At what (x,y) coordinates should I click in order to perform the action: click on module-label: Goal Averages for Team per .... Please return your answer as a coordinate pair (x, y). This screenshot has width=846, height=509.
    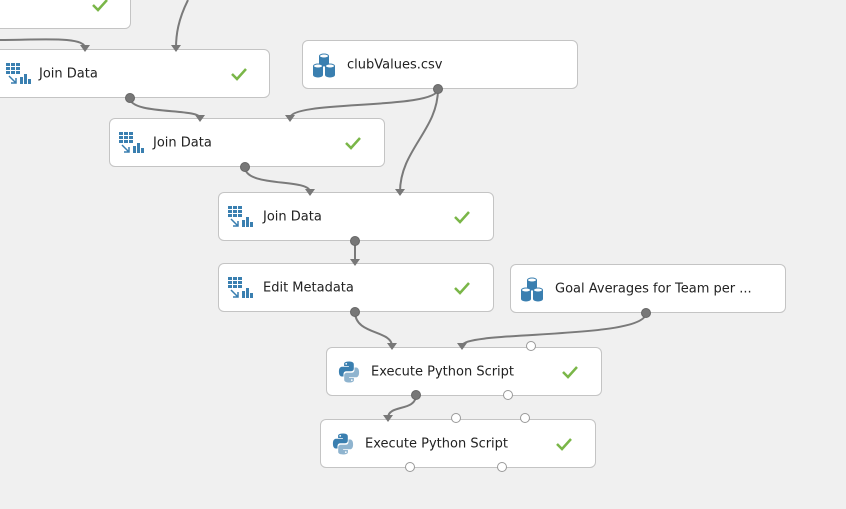
    Looking at the image, I should click on (653, 288).